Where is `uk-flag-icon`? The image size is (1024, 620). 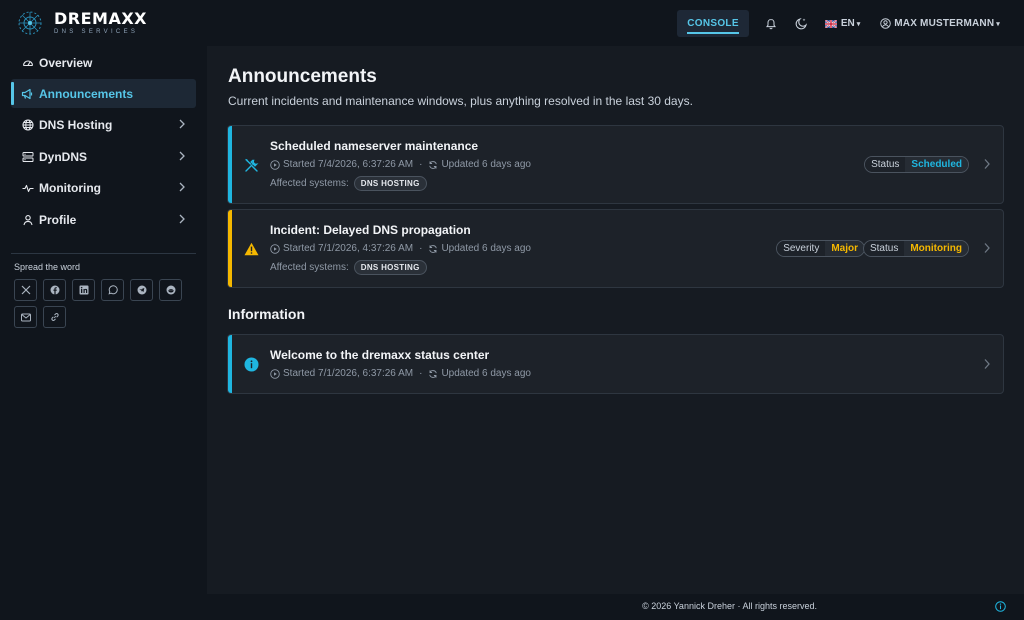
uk-flag-icon is located at coordinates (830, 23).